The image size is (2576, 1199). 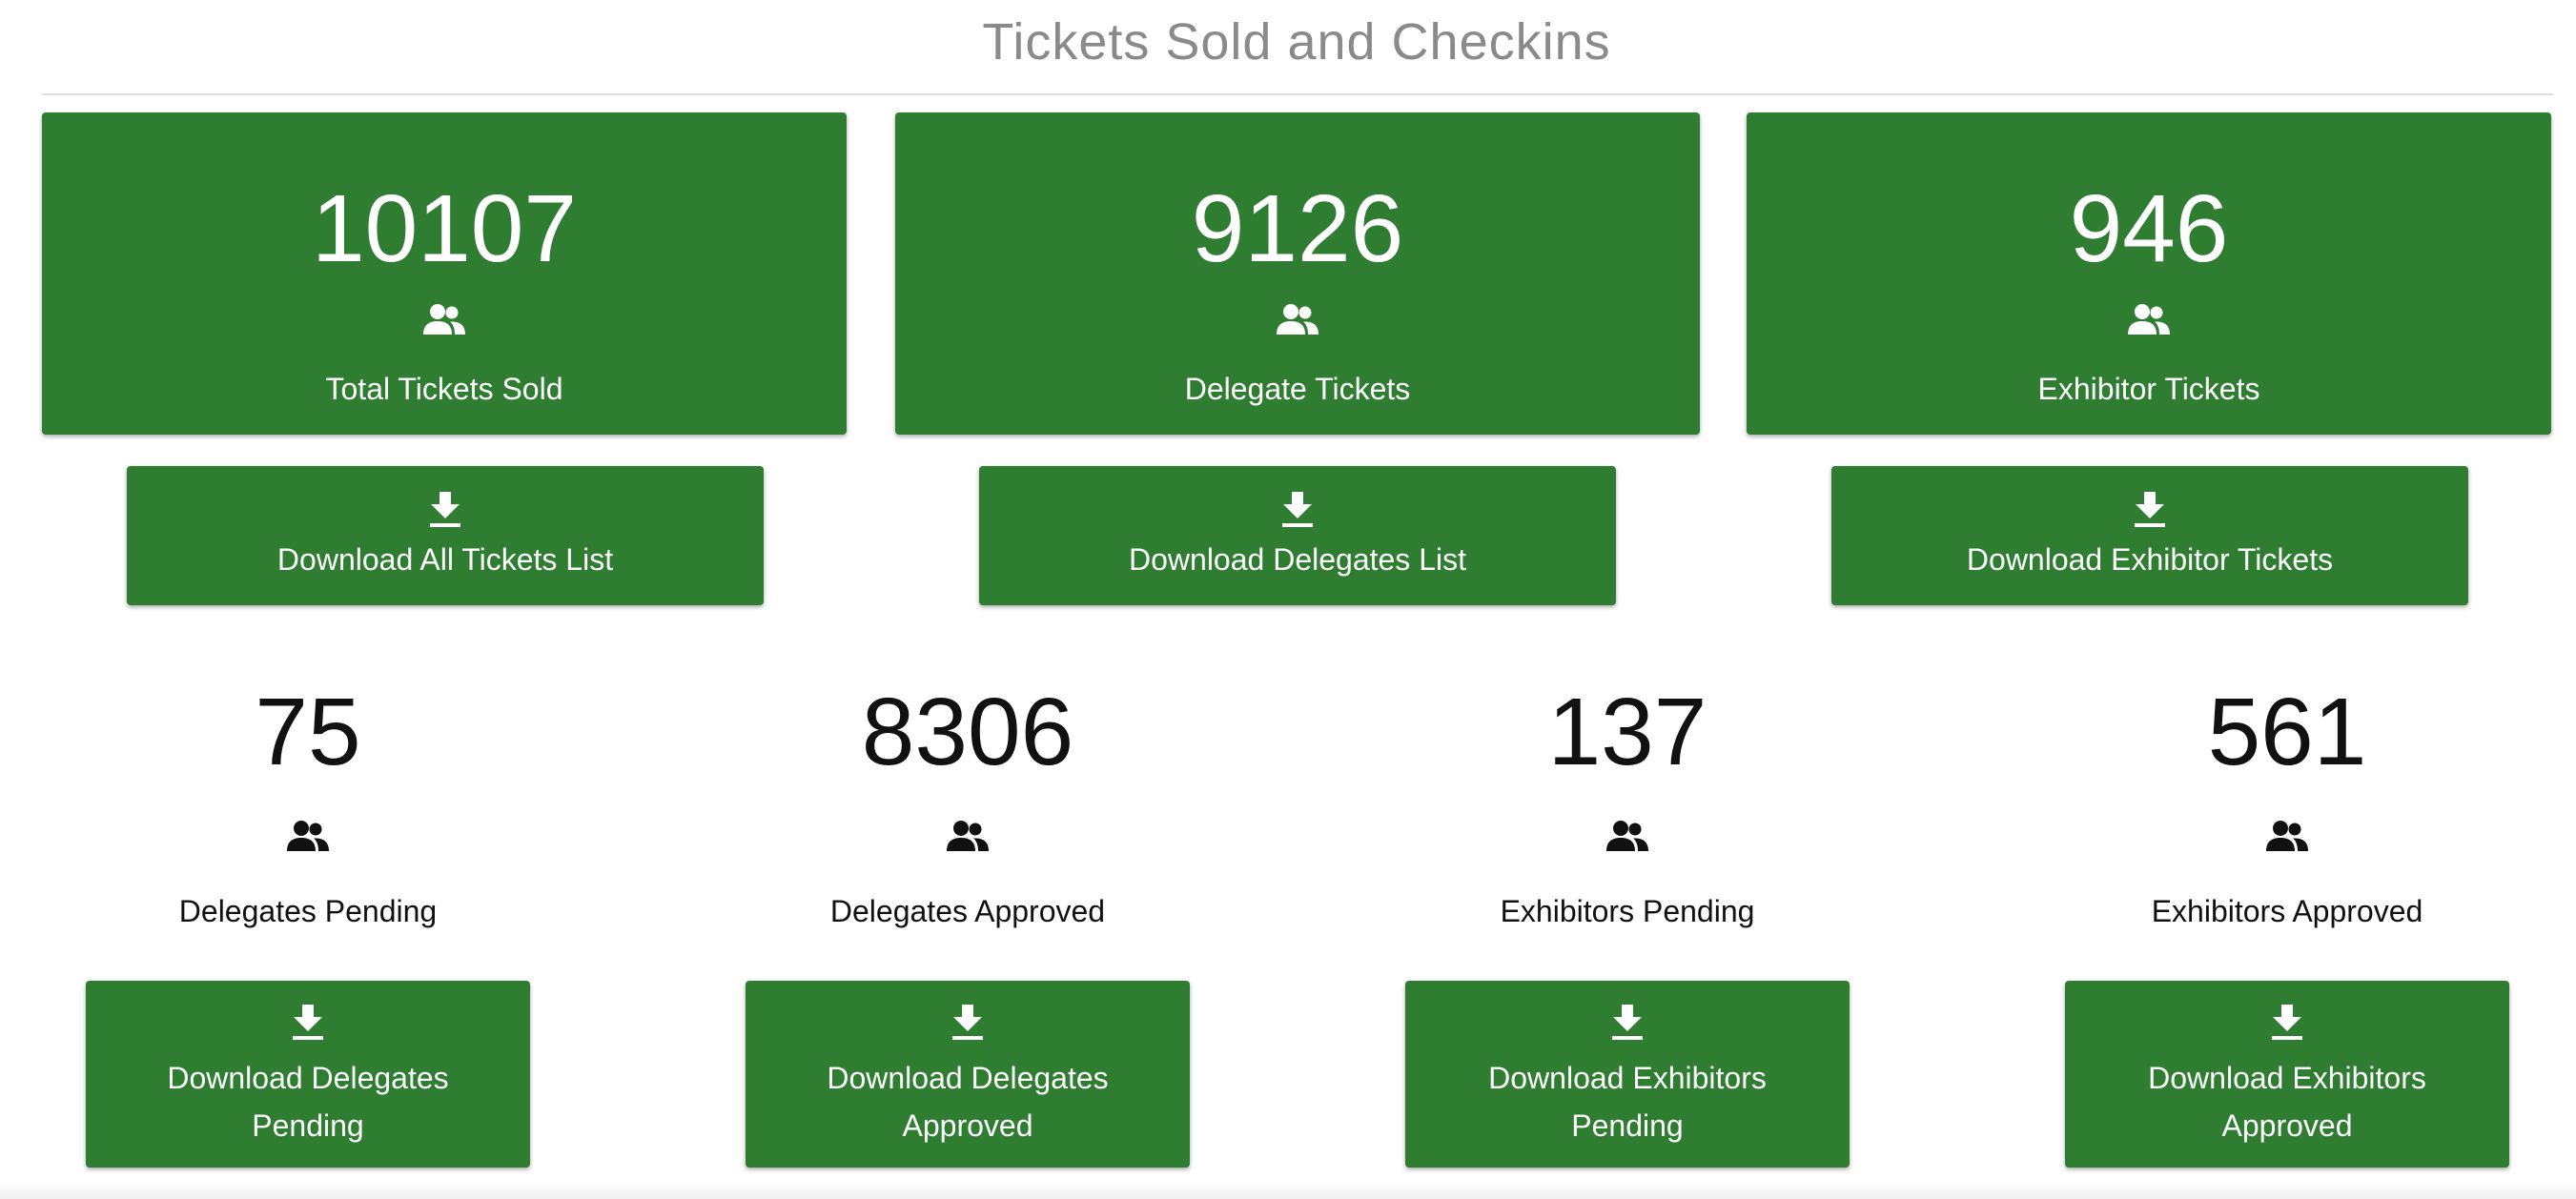 I want to click on download-button-label: Download Delegates Pending, so click(x=308, y=1101).